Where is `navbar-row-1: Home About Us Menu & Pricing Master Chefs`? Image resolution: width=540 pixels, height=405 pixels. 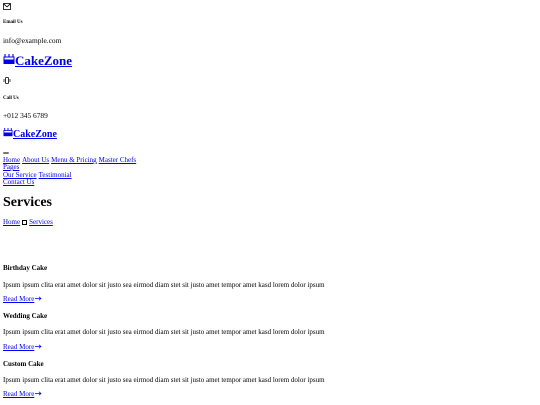 navbar-row-1: Home About Us Menu & Pricing Master Chefs is located at coordinates (70, 160).